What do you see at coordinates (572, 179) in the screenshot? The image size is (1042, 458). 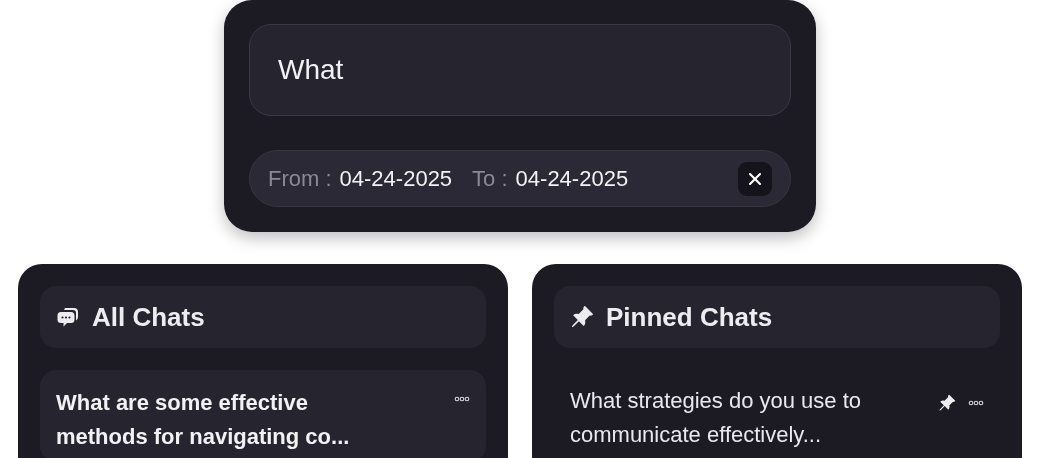 I see `to-date: 04-24-2025` at bounding box center [572, 179].